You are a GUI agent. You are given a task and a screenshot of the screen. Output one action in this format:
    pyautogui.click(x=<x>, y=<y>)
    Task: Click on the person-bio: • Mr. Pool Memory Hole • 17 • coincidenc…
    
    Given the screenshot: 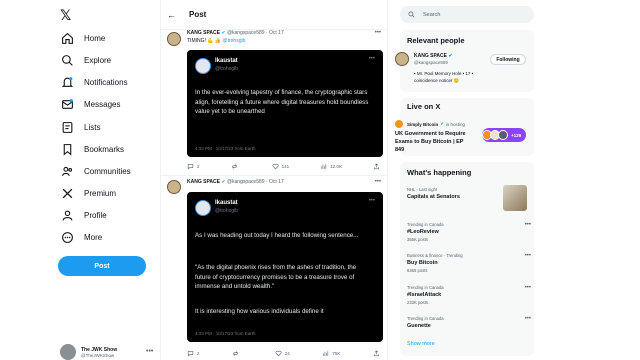 What is the action you would take?
    pyautogui.click(x=444, y=77)
    